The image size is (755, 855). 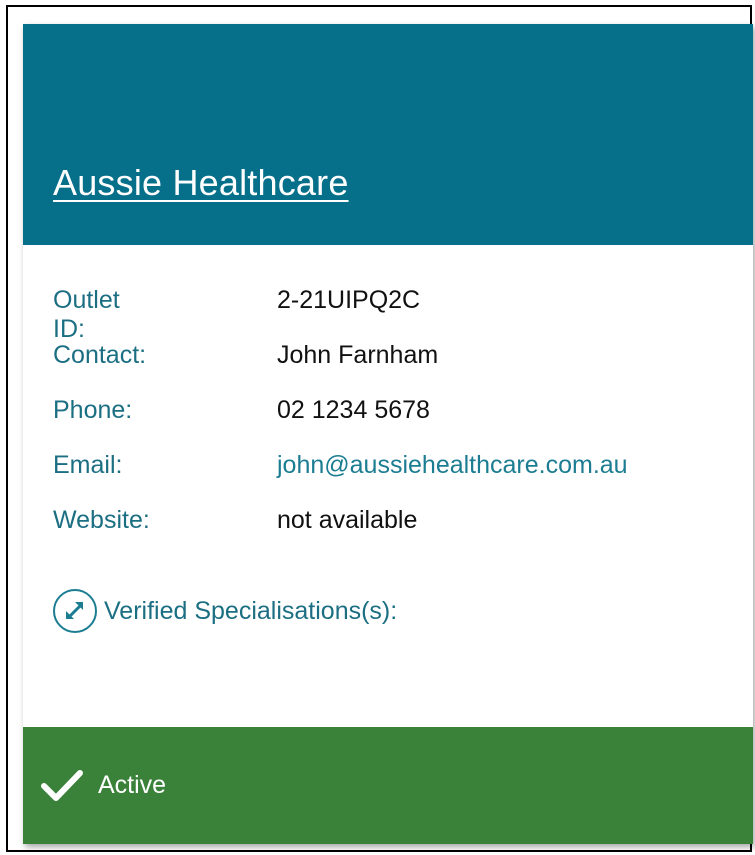 What do you see at coordinates (88, 465) in the screenshot?
I see `email-label: Email:` at bounding box center [88, 465].